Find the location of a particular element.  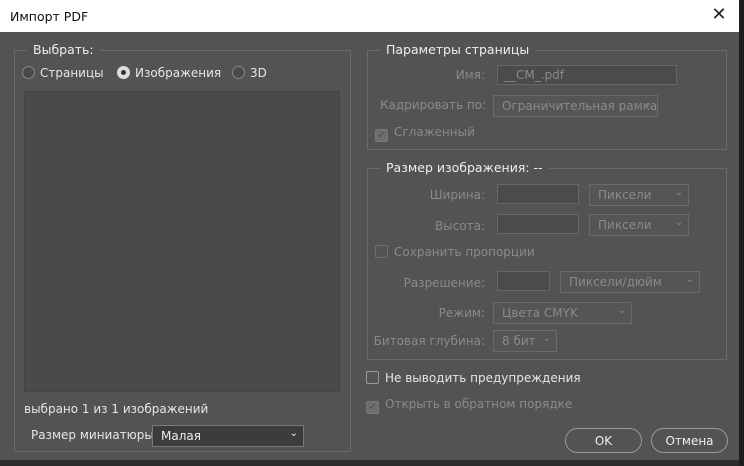

depth-value: 8 бит is located at coordinates (519, 341).